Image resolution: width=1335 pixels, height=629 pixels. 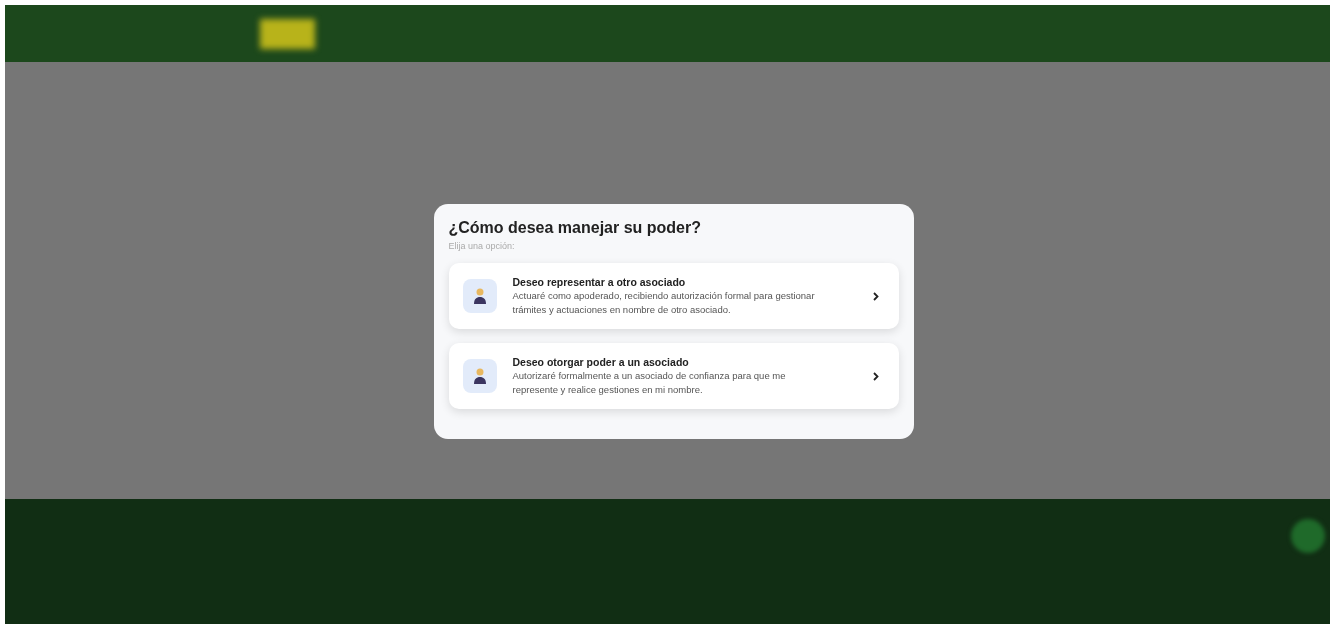 What do you see at coordinates (482, 246) in the screenshot?
I see `modal-subtitle: Elija una opción:` at bounding box center [482, 246].